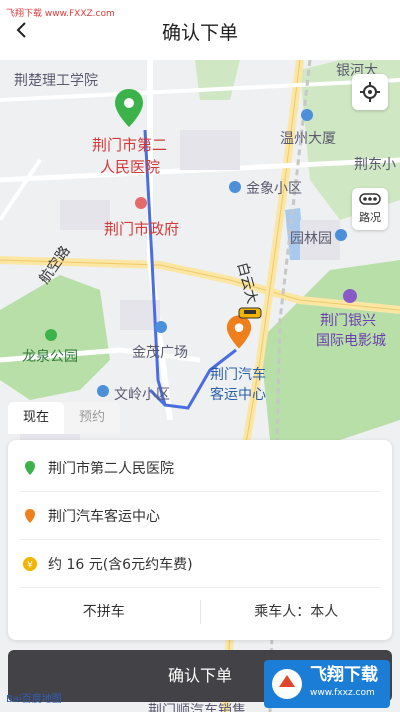 The width and height of the screenshot is (400, 712). Describe the element at coordinates (30, 467) in the screenshot. I see `origin-dot-icon` at that location.